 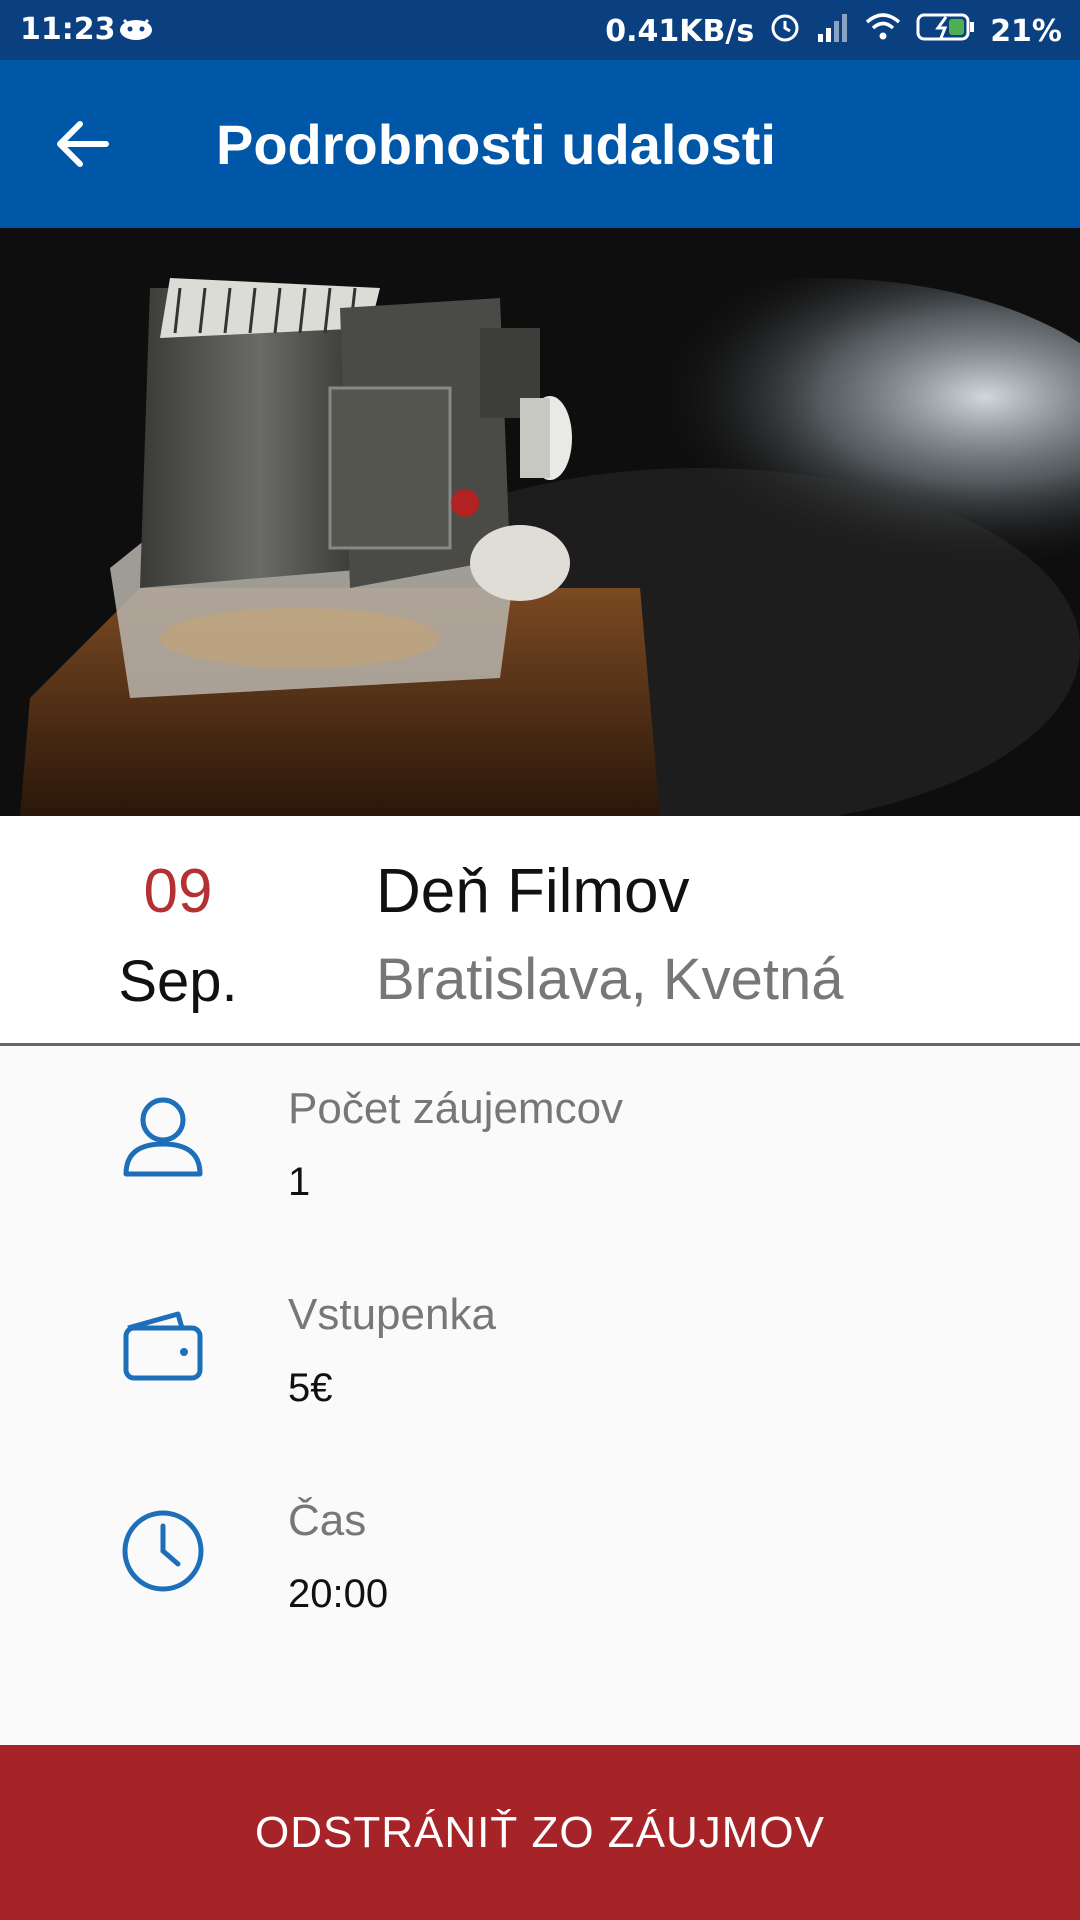 I want to click on app-bar: Podrobnosti udalosti, so click(x=540, y=144).